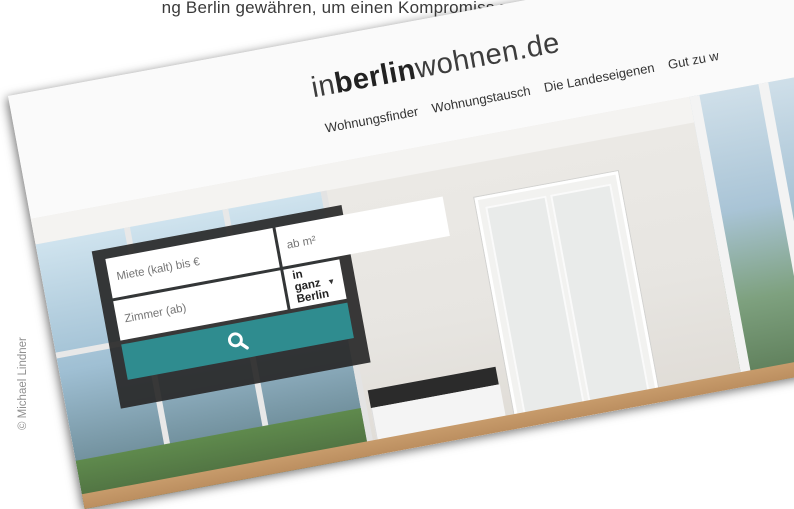 This screenshot has width=794, height=509. I want to click on chevron-down-icon: ▼, so click(331, 281).